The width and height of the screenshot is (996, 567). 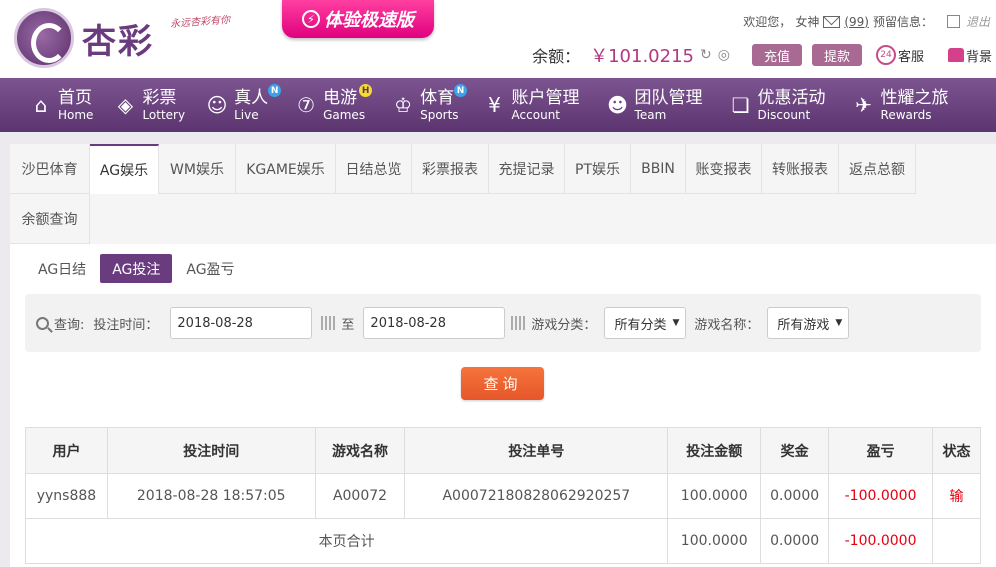 What do you see at coordinates (200, 22) in the screenshot?
I see `brand-slogan: 永远杏彩有你` at bounding box center [200, 22].